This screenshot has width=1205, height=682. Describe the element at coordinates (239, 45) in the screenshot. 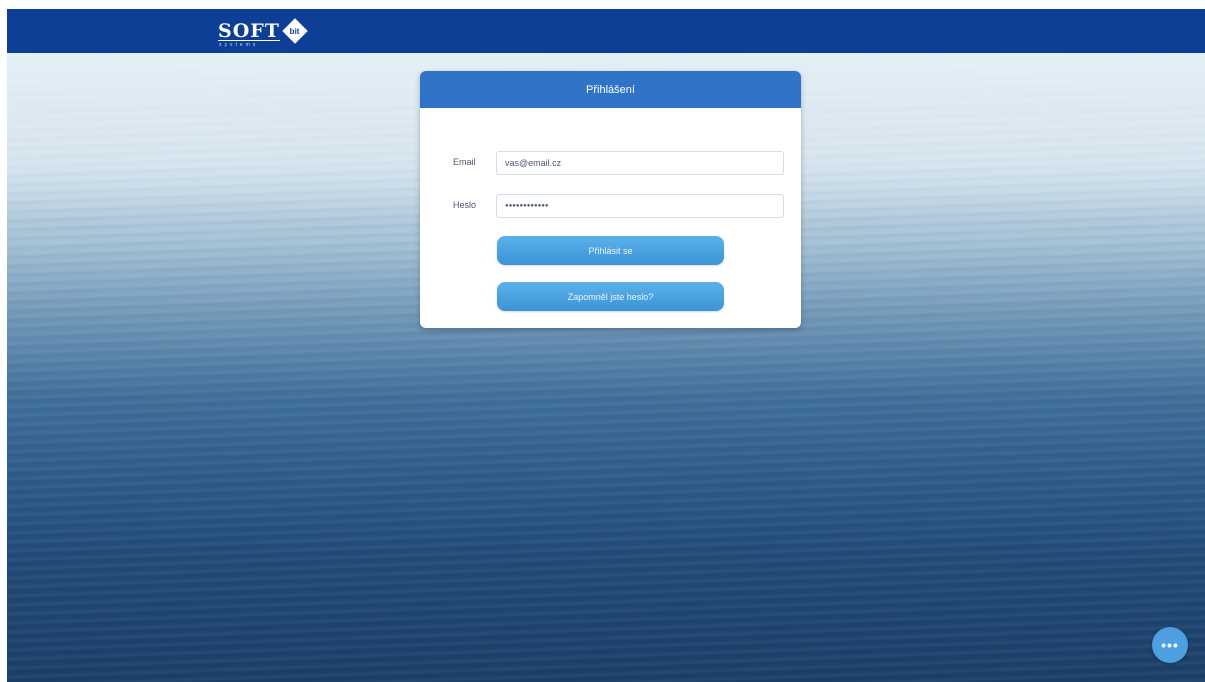

I see `logo-tagline: systems` at that location.